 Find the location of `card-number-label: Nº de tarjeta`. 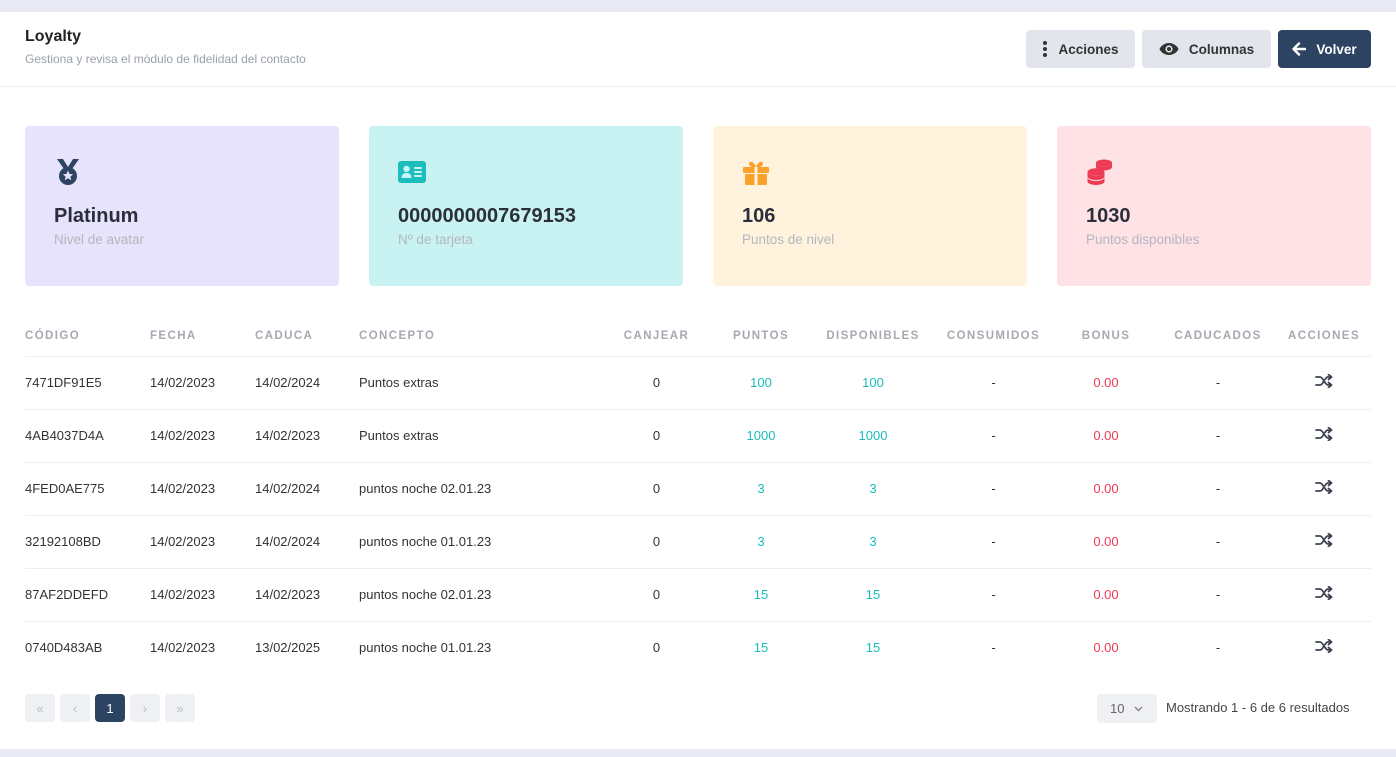

card-number-label: Nº de tarjeta is located at coordinates (435, 239).